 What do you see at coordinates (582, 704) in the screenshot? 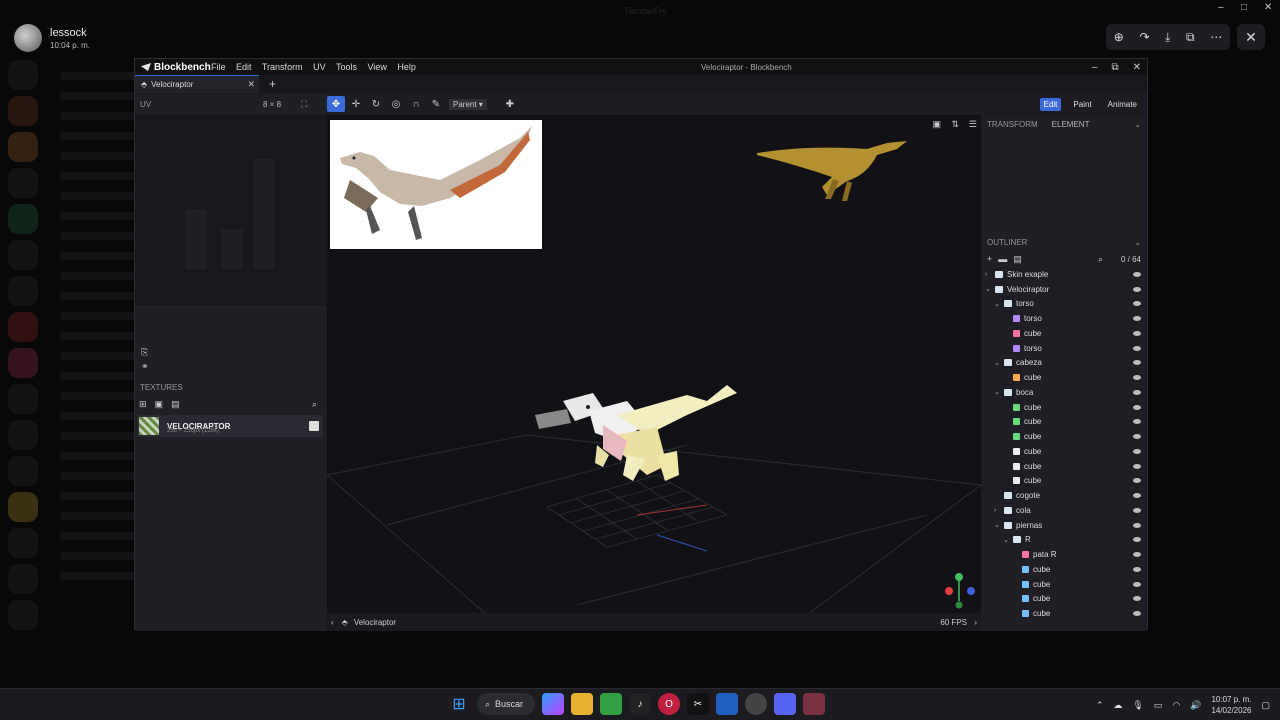
I see `file-explorer-icon` at bounding box center [582, 704].